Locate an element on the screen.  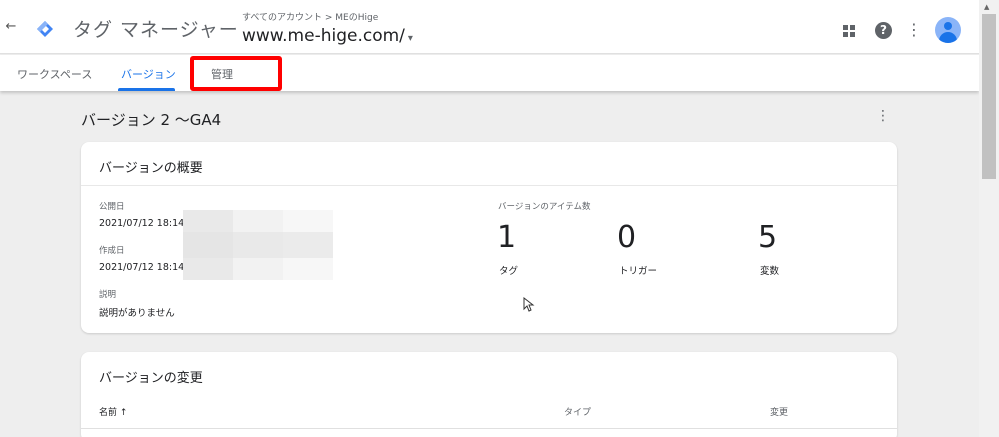
avatar-body is located at coordinates (948, 37).